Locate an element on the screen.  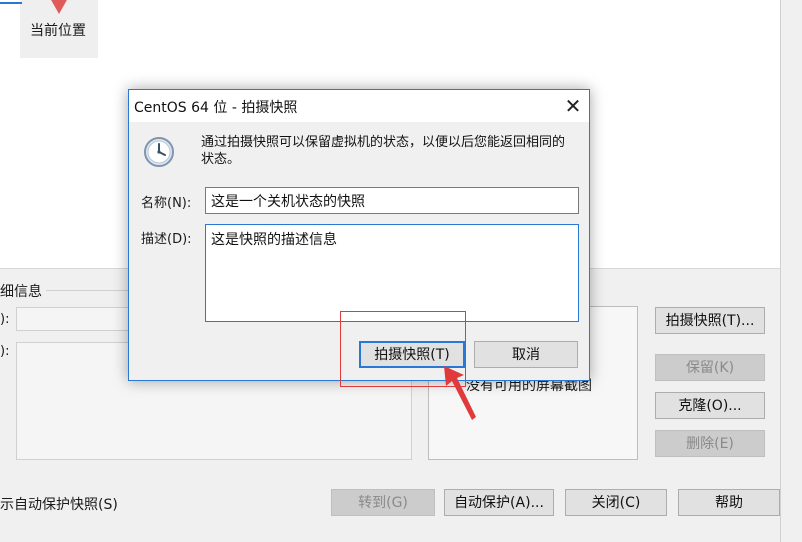
keep-button: 保留(K) is located at coordinates (710, 367).